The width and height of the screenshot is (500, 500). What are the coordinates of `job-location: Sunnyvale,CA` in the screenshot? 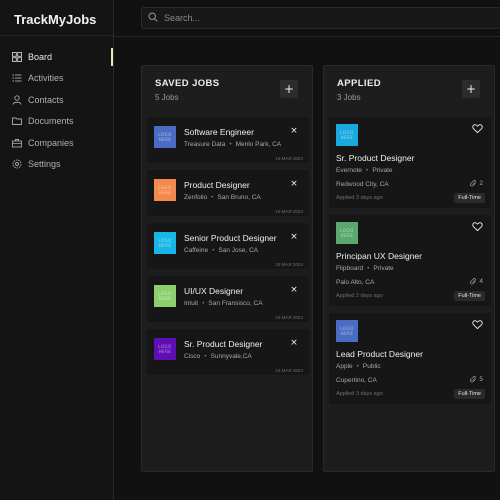 It's located at (231, 356).